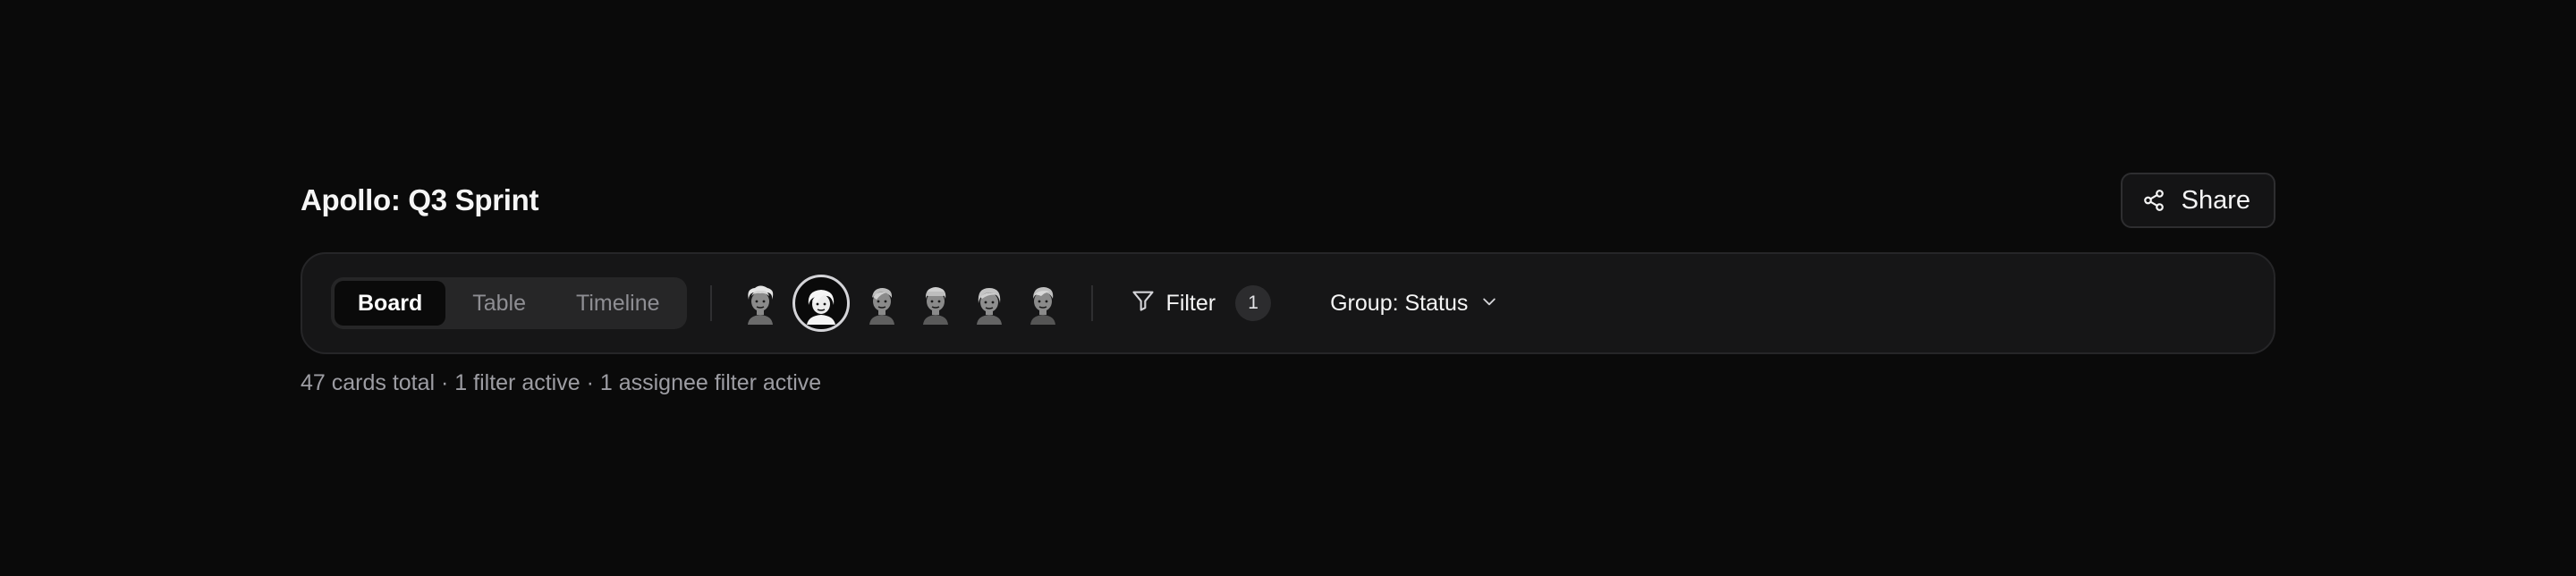 The image size is (2576, 576). I want to click on group-by-dropdown: Group: Status, so click(1414, 304).